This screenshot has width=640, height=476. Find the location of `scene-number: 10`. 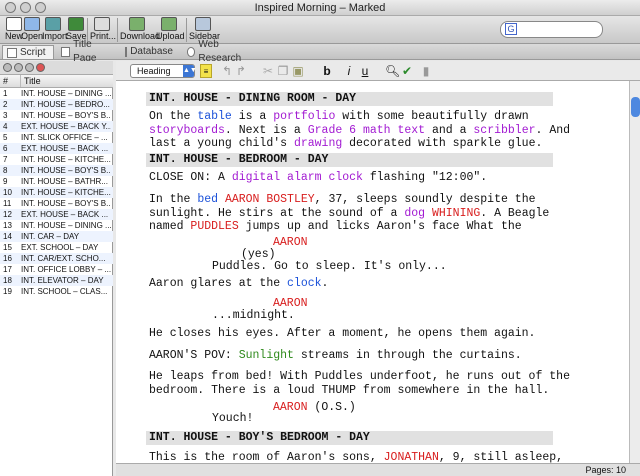

scene-number: 10 is located at coordinates (7, 192).